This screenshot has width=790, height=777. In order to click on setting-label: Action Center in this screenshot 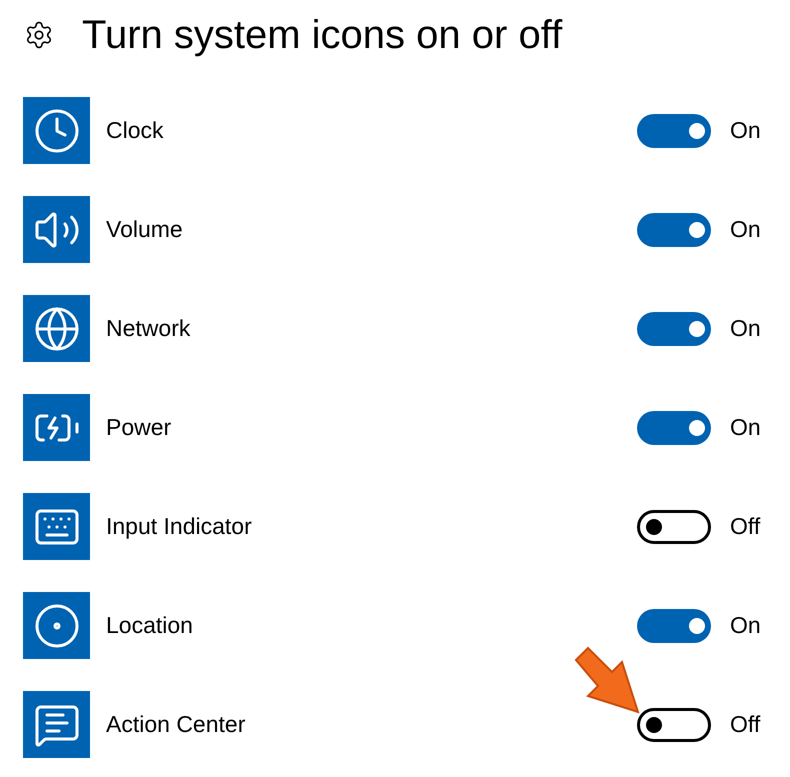, I will do `click(176, 725)`.